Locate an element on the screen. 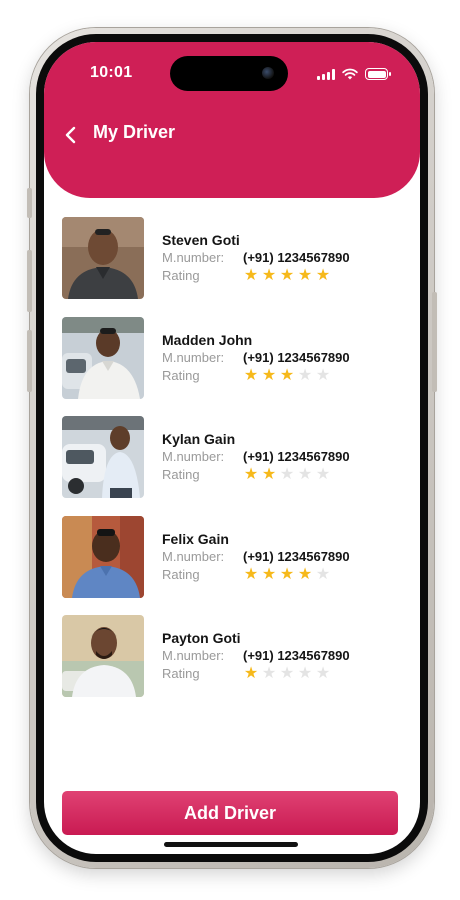 The width and height of the screenshot is (460, 900). nav-bar: My Driver is located at coordinates (232, 136).